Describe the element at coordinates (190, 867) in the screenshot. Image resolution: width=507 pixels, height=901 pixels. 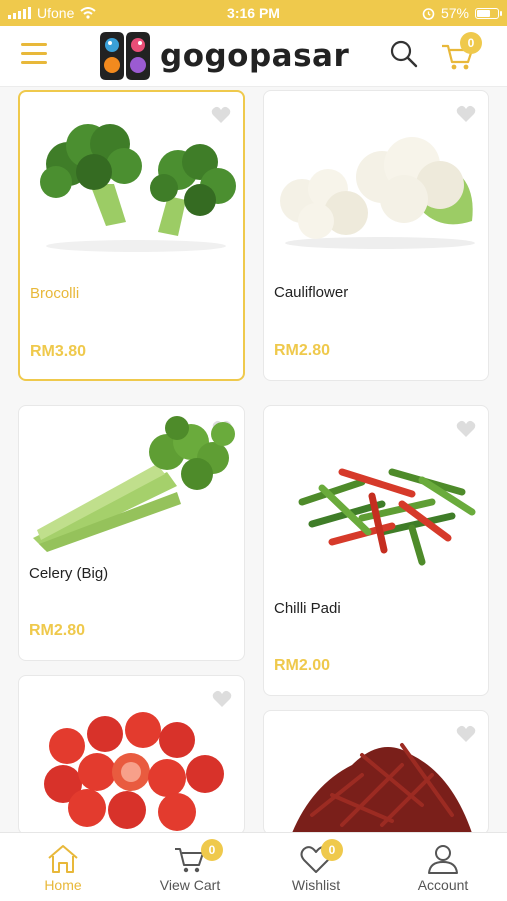
I see `tab-view-cart: 0 View Cart` at that location.